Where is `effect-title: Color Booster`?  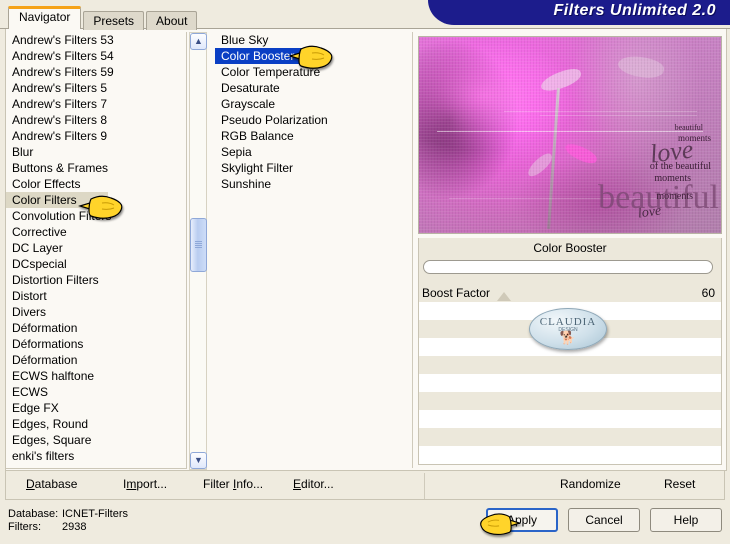
effect-title: Color Booster is located at coordinates (570, 248).